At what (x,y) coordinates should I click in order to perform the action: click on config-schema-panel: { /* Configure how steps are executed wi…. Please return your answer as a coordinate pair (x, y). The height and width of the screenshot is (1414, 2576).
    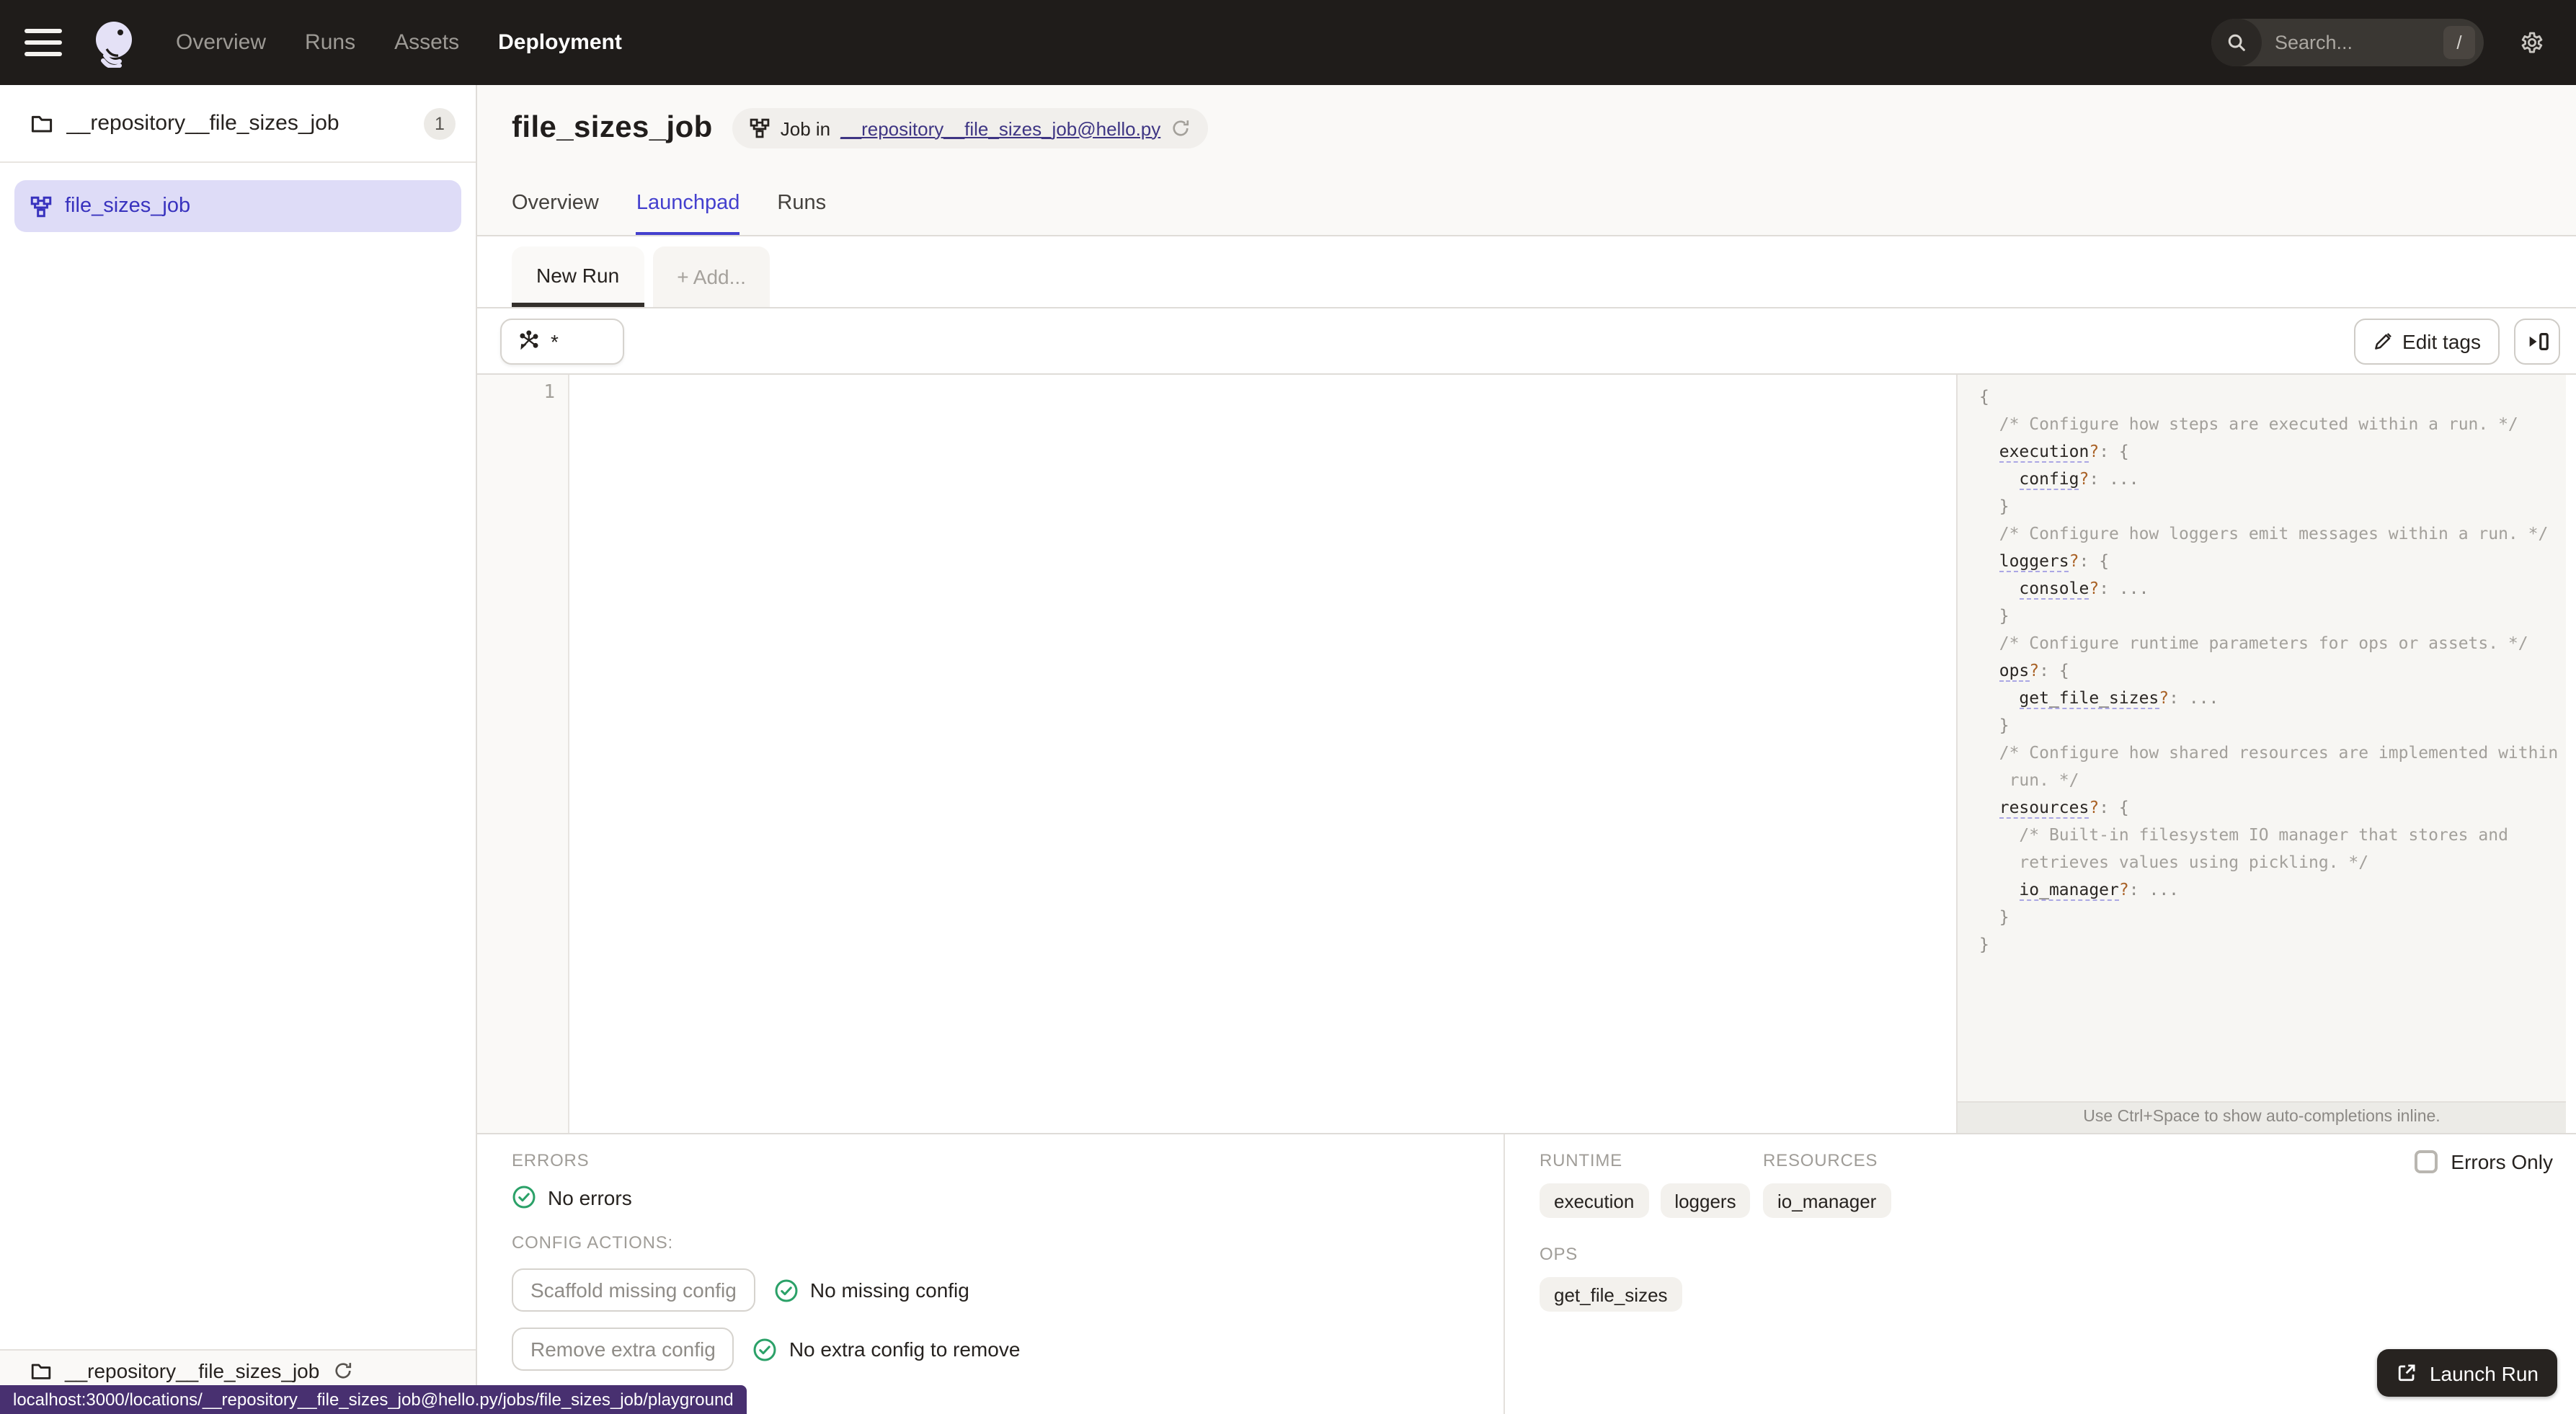
    Looking at the image, I should click on (2261, 754).